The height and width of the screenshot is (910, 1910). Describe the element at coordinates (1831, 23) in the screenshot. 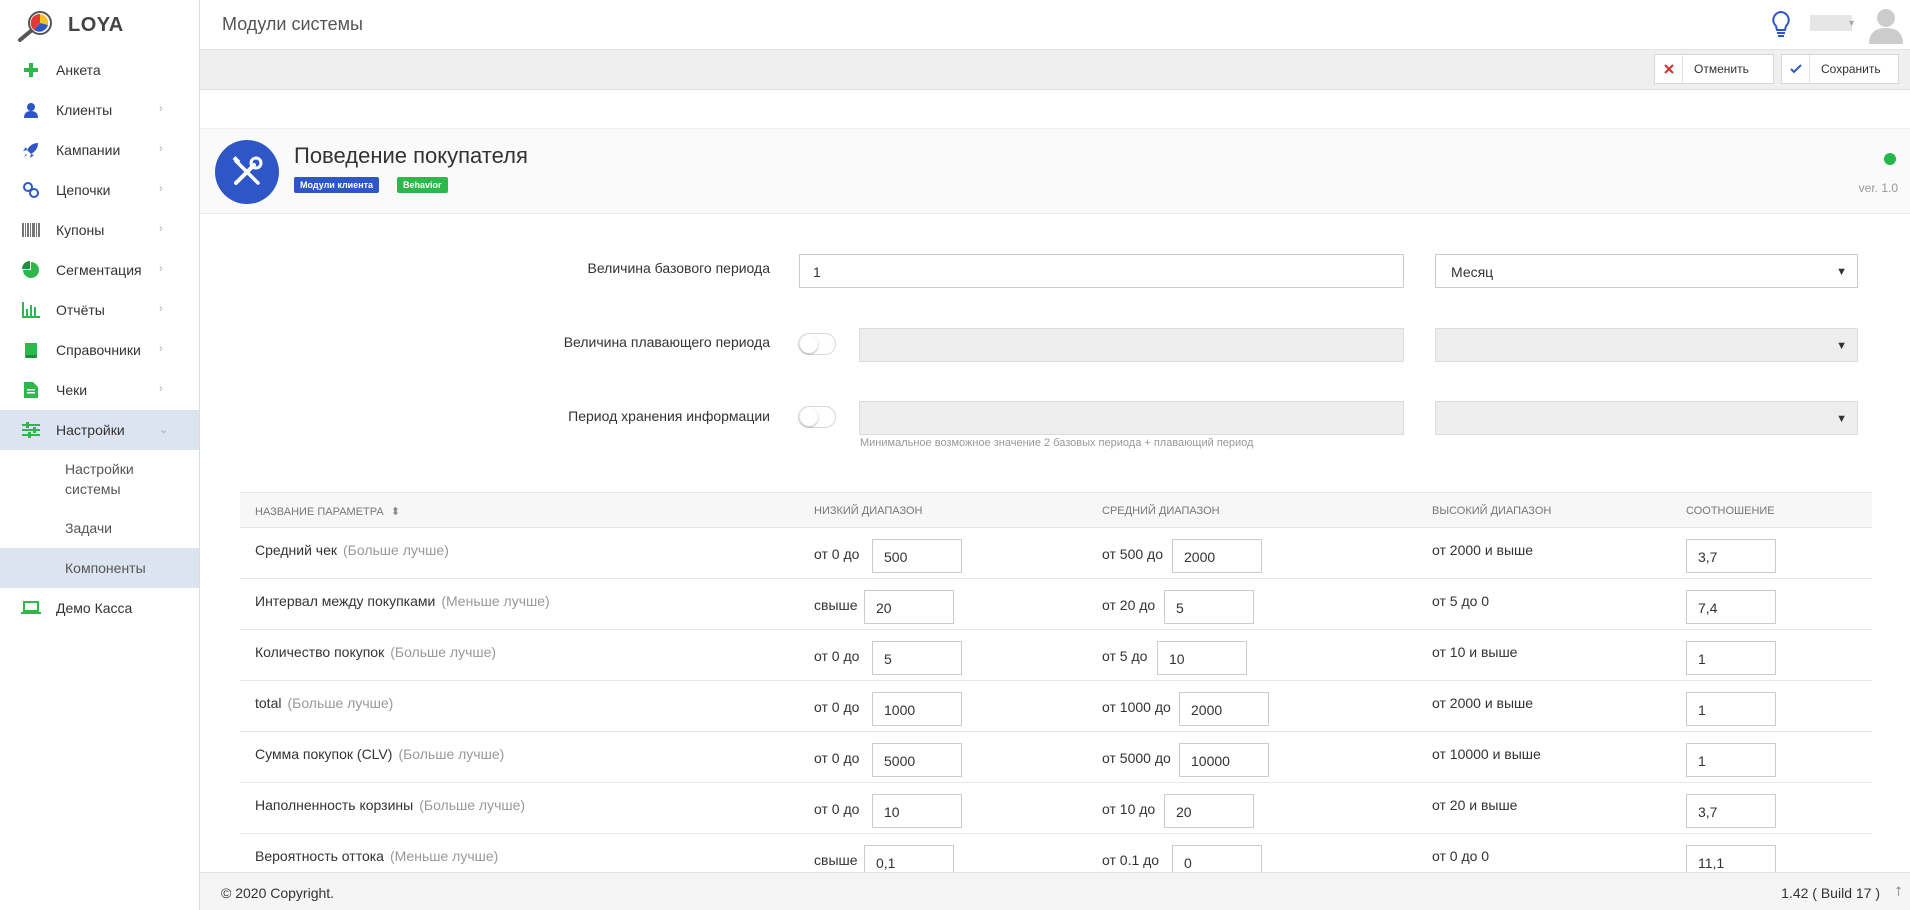

I see `user-name-placeholder` at that location.